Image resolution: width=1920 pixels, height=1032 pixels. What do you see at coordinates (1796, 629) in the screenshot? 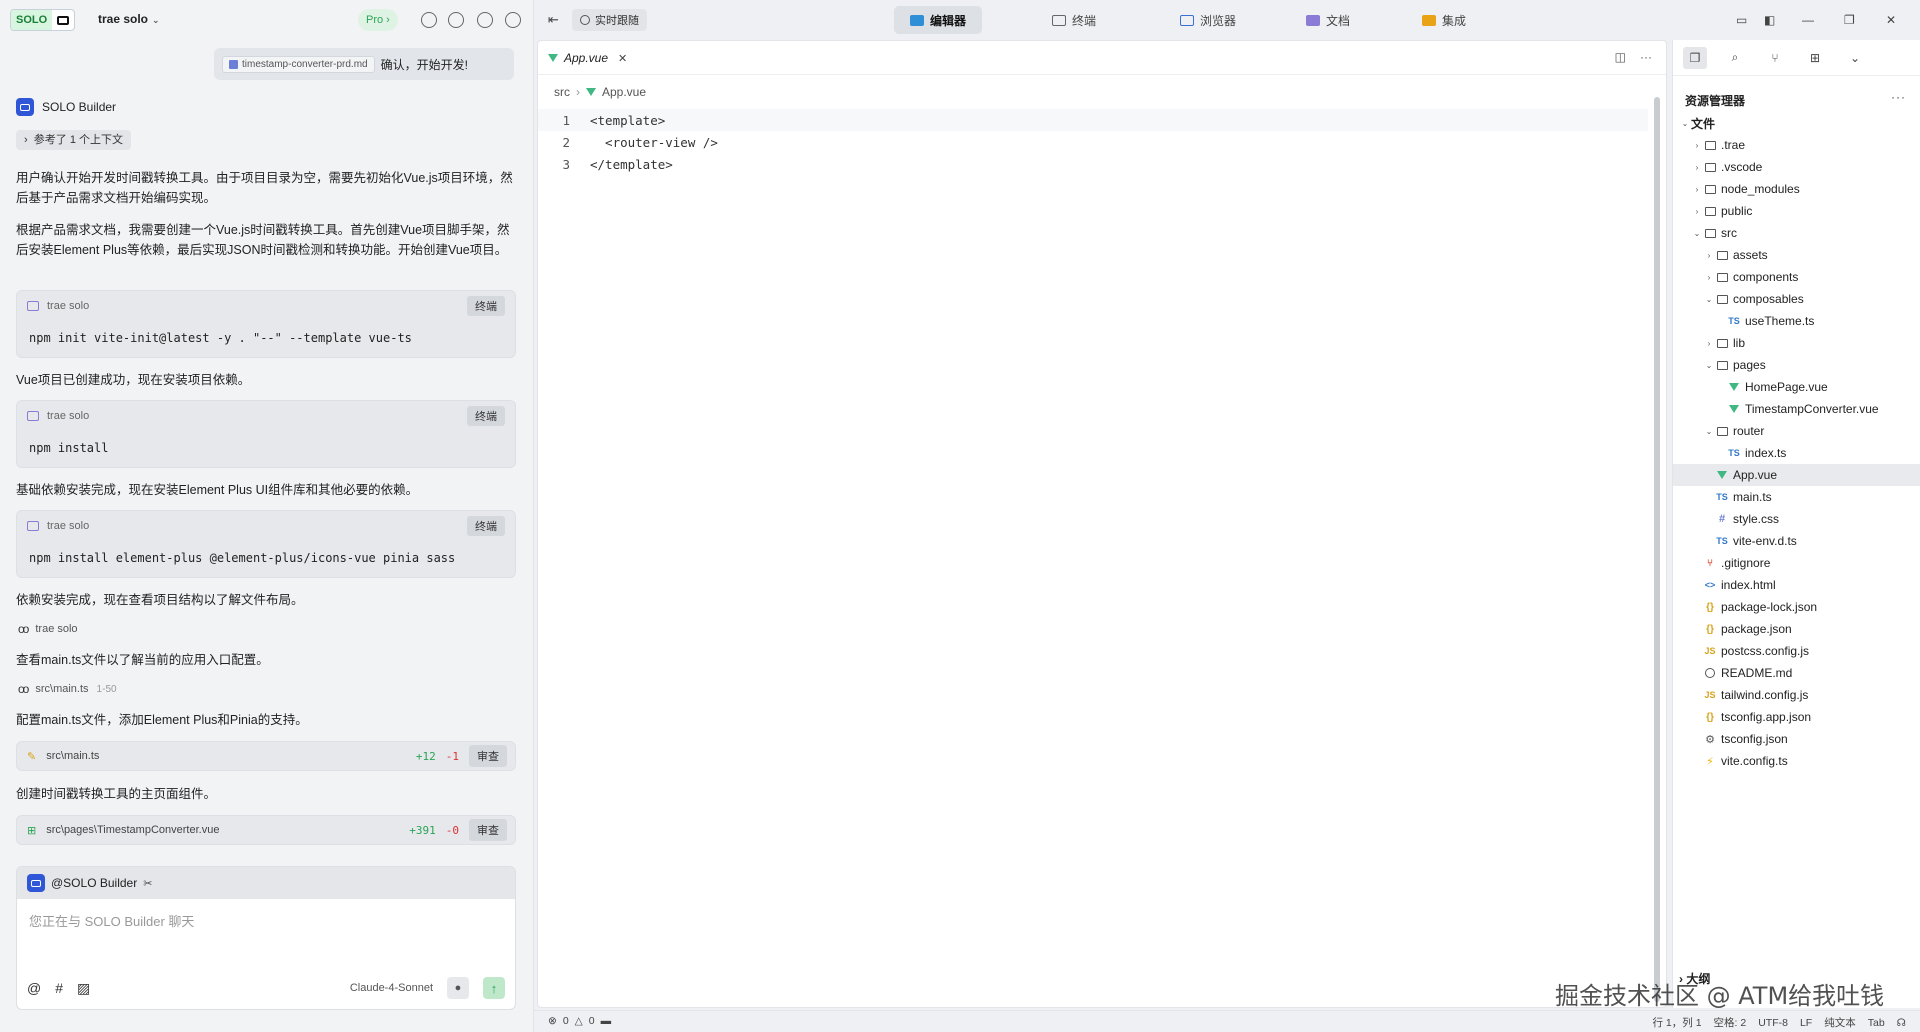
I see `tree-item: {} package.json` at bounding box center [1796, 629].